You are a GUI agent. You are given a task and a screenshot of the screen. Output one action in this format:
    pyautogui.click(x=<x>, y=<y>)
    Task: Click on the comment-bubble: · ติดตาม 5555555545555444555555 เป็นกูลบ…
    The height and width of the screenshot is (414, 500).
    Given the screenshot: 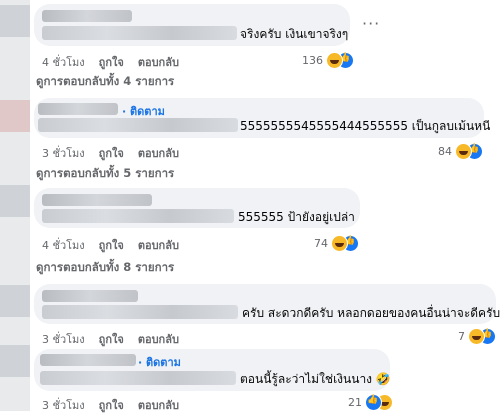 What is the action you would take?
    pyautogui.click(x=262, y=118)
    